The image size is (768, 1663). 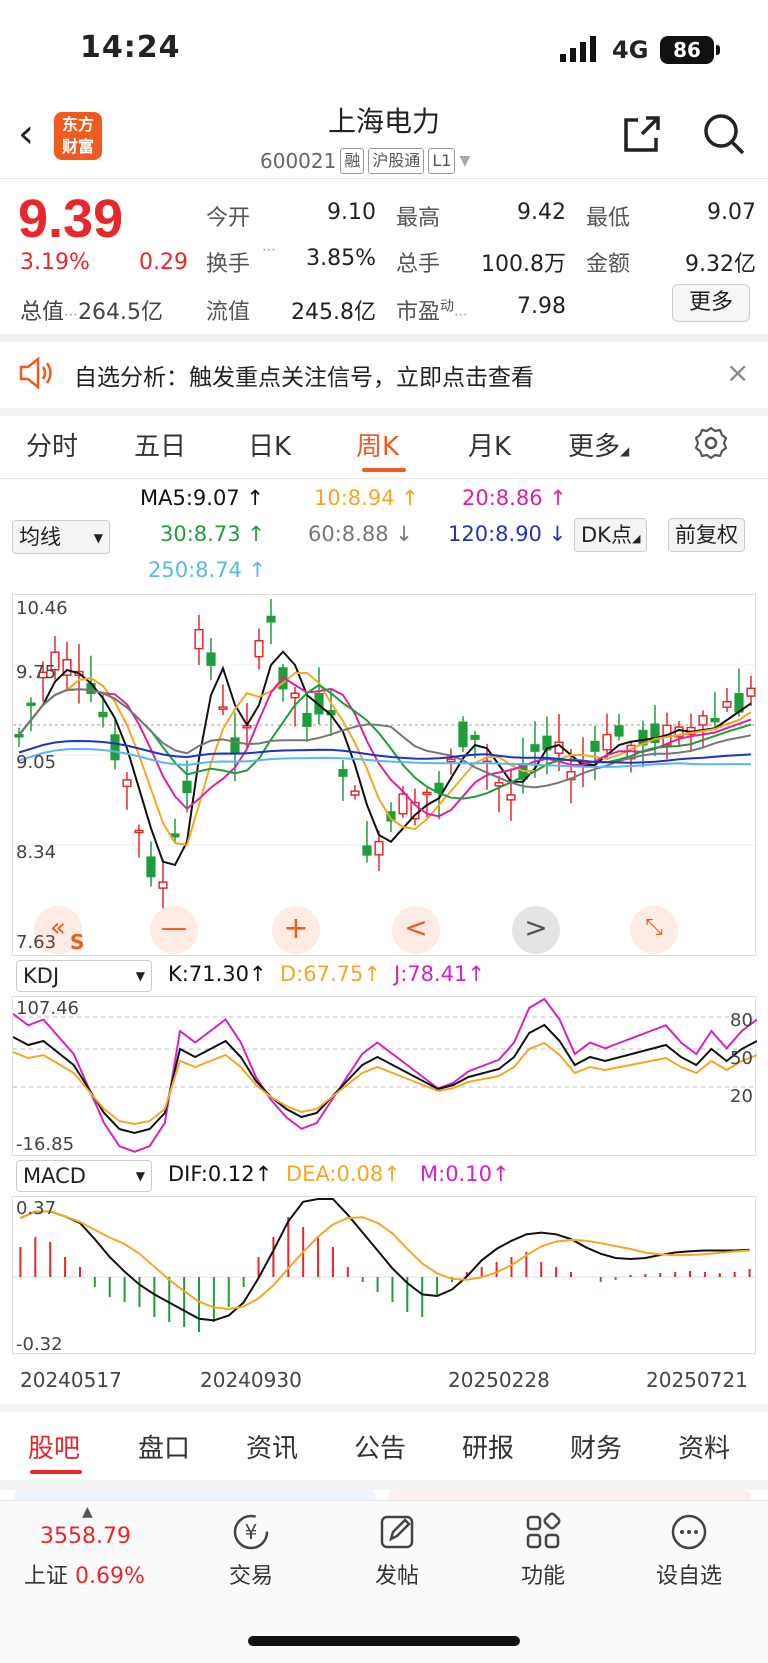 I want to click on ma10-value: 10:8.94 ↑, so click(x=366, y=498).